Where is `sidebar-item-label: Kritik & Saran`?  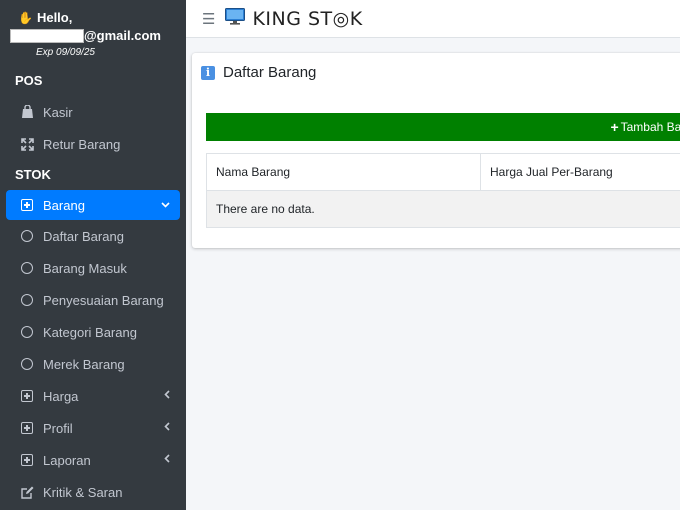
sidebar-item-label: Kritik & Saran is located at coordinates (83, 492).